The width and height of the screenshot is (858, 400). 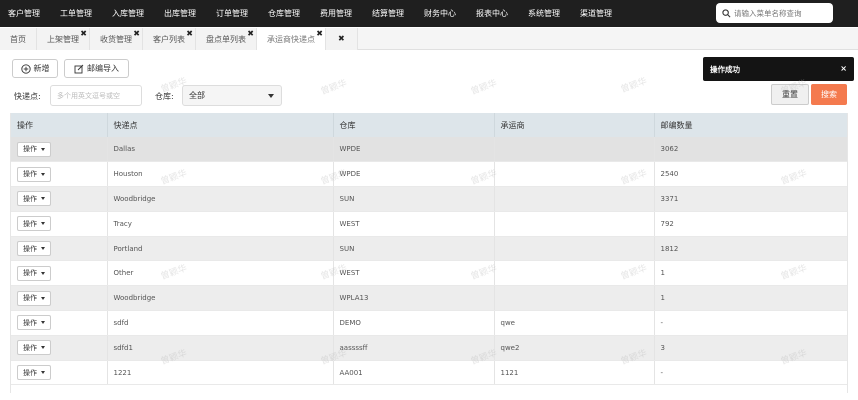 What do you see at coordinates (271, 96) in the screenshot?
I see `chevron-down-icon` at bounding box center [271, 96].